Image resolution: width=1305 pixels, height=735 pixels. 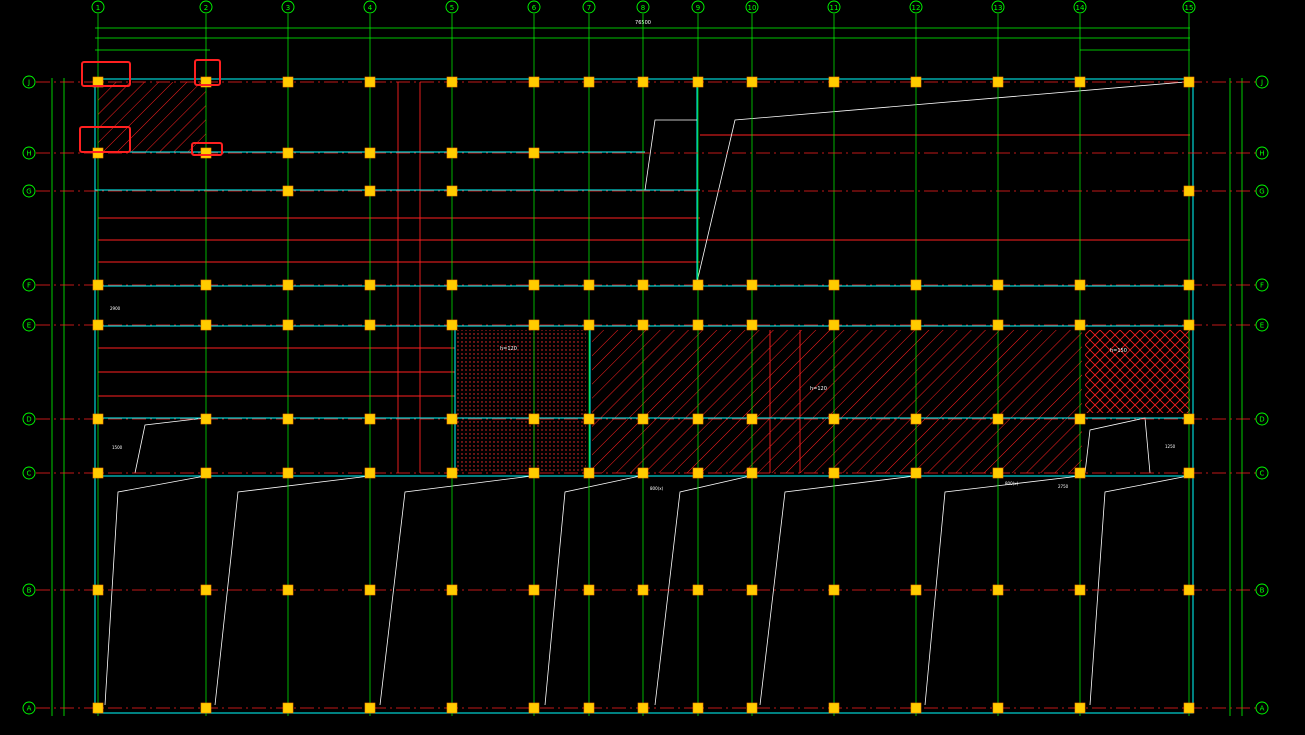 I want to click on row-axis-label: E, so click(x=29, y=326).